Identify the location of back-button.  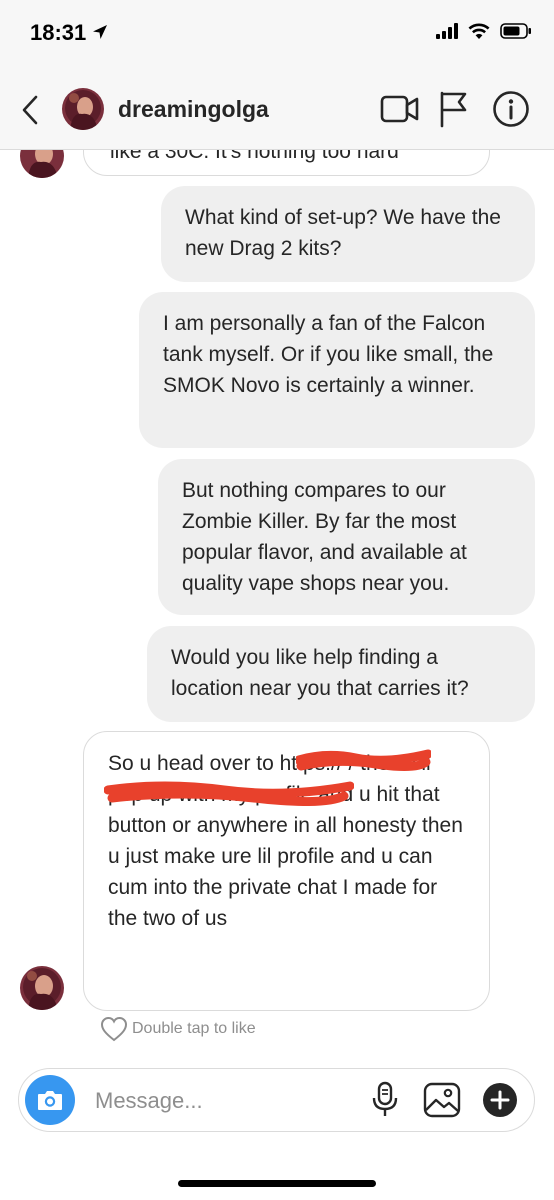
(30, 110).